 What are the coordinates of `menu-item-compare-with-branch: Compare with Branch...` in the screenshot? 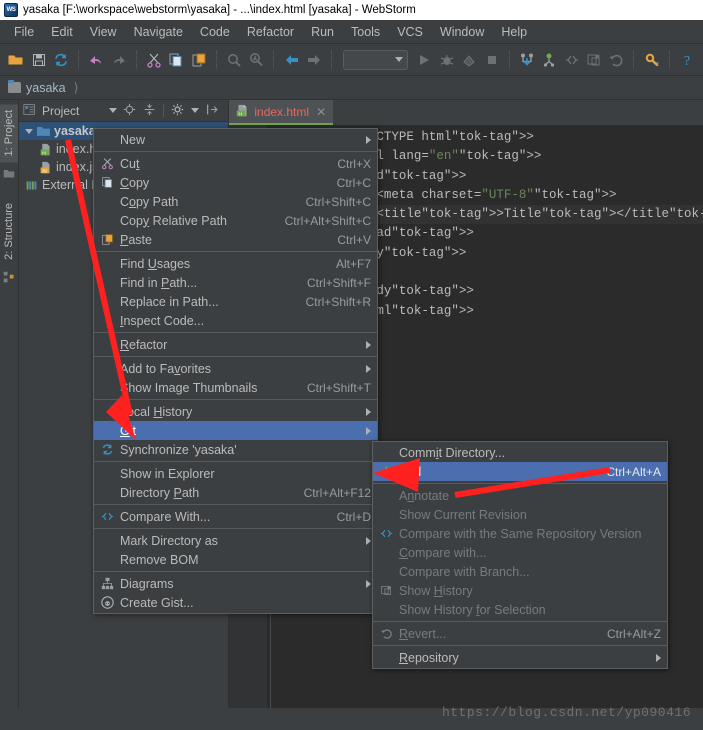 It's located at (520, 571).